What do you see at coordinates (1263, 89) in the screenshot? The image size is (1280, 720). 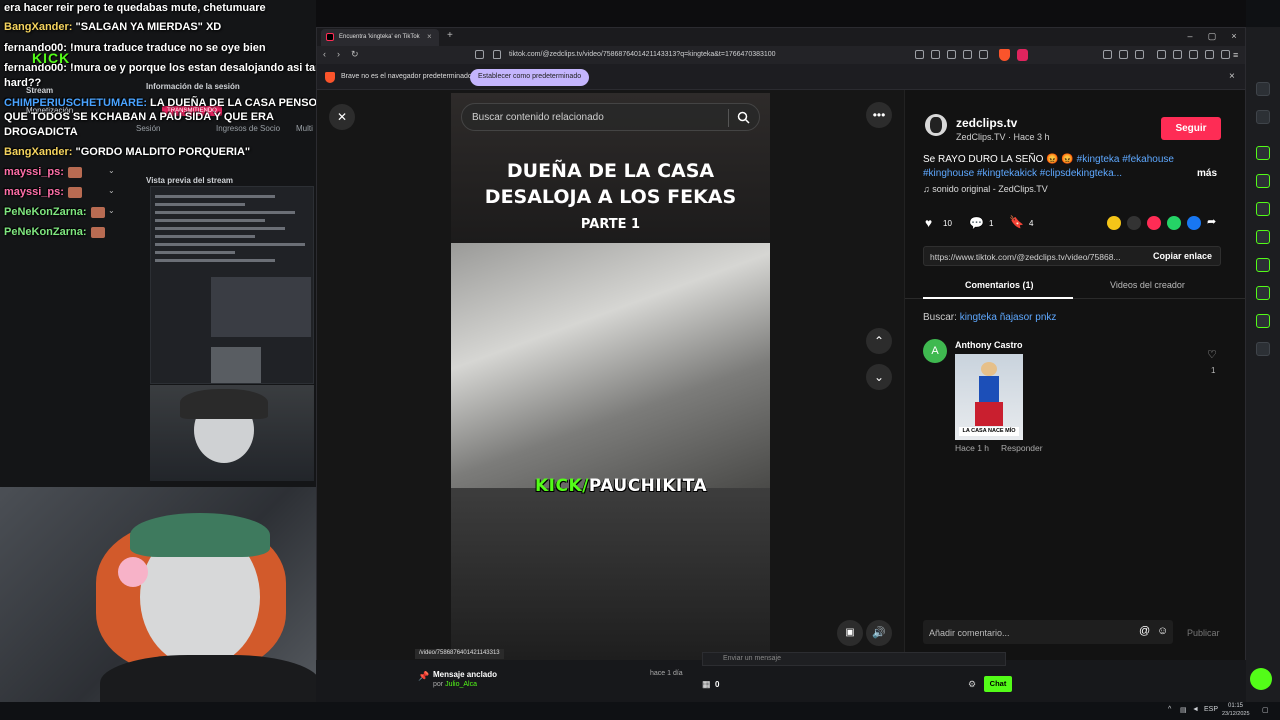 I see `info-icon` at bounding box center [1263, 89].